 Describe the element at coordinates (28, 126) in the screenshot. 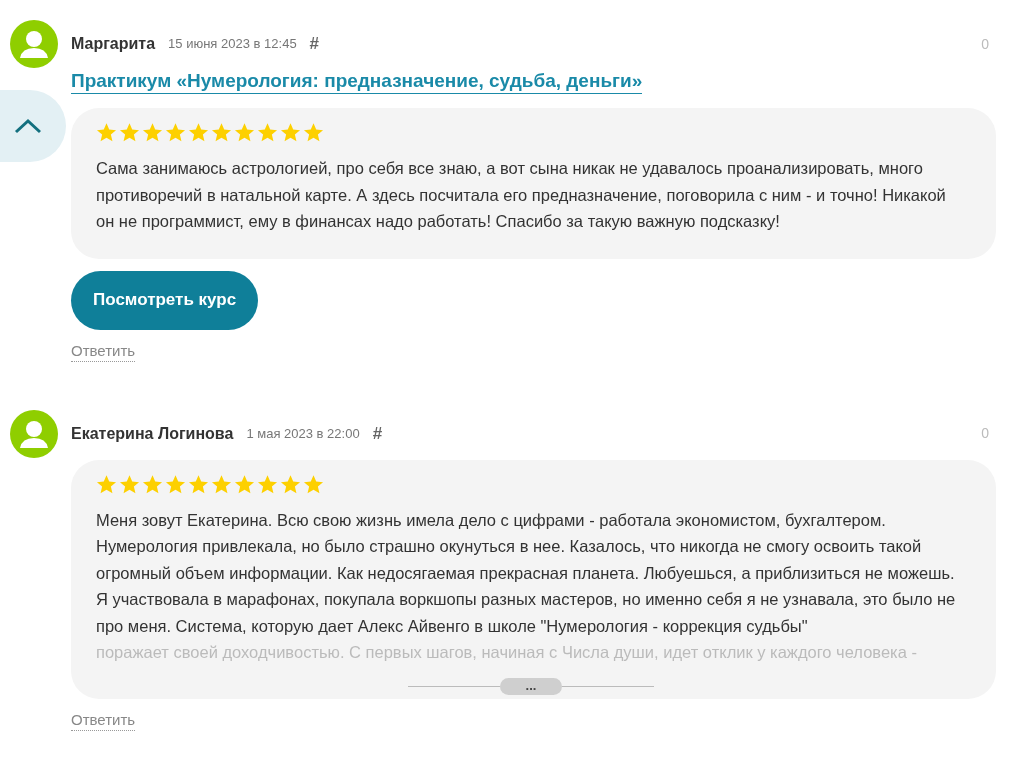

I see `chevron-up-icon` at that location.